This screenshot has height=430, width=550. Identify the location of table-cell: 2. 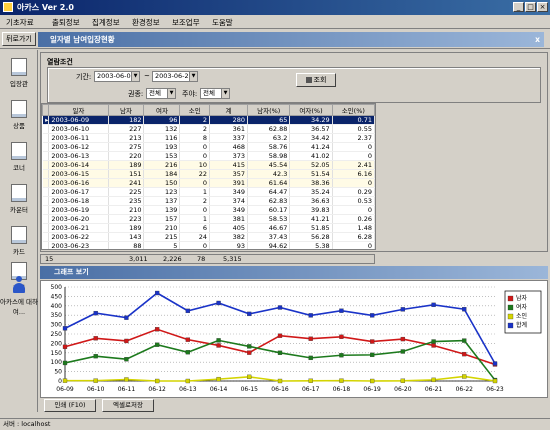
(195, 120).